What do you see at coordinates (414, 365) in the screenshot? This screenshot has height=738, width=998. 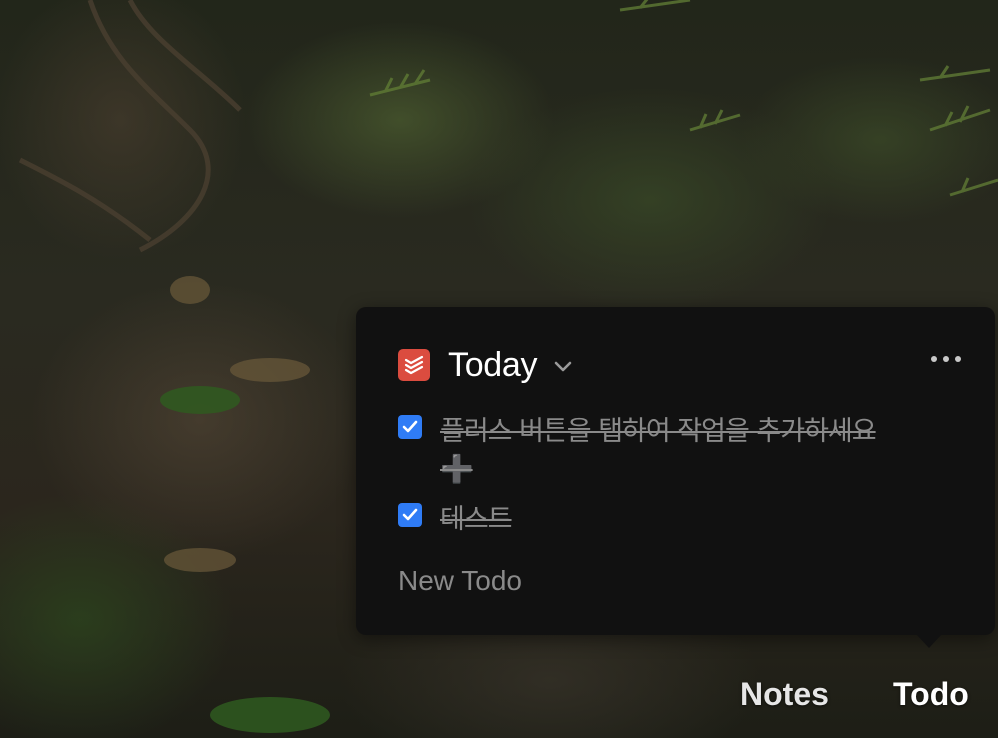 I see `todoist-icon` at bounding box center [414, 365].